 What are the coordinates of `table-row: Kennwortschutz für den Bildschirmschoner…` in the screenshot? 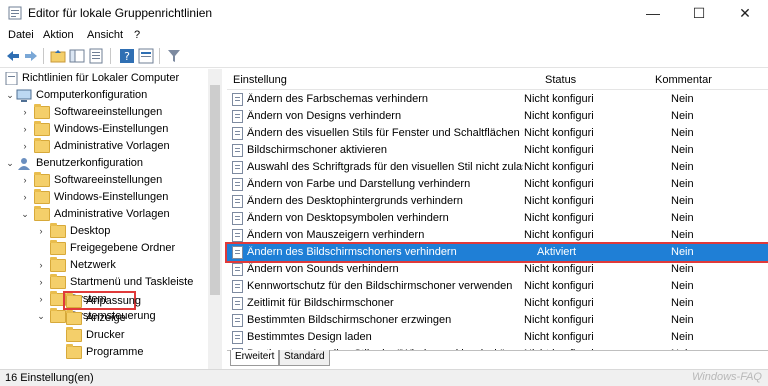 It's located at (497, 286).